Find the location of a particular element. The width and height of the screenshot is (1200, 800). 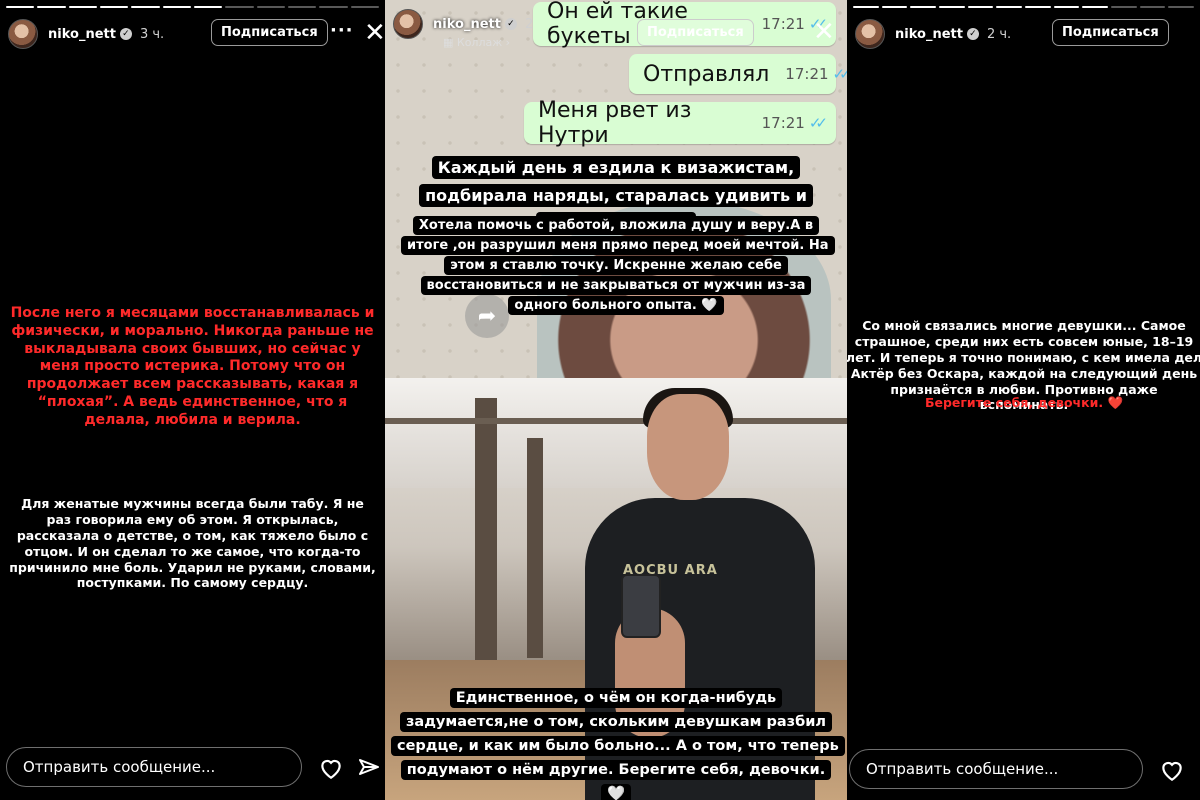

story-text-red: Берегите себя, девочки. ❤️ is located at coordinates (1024, 402).